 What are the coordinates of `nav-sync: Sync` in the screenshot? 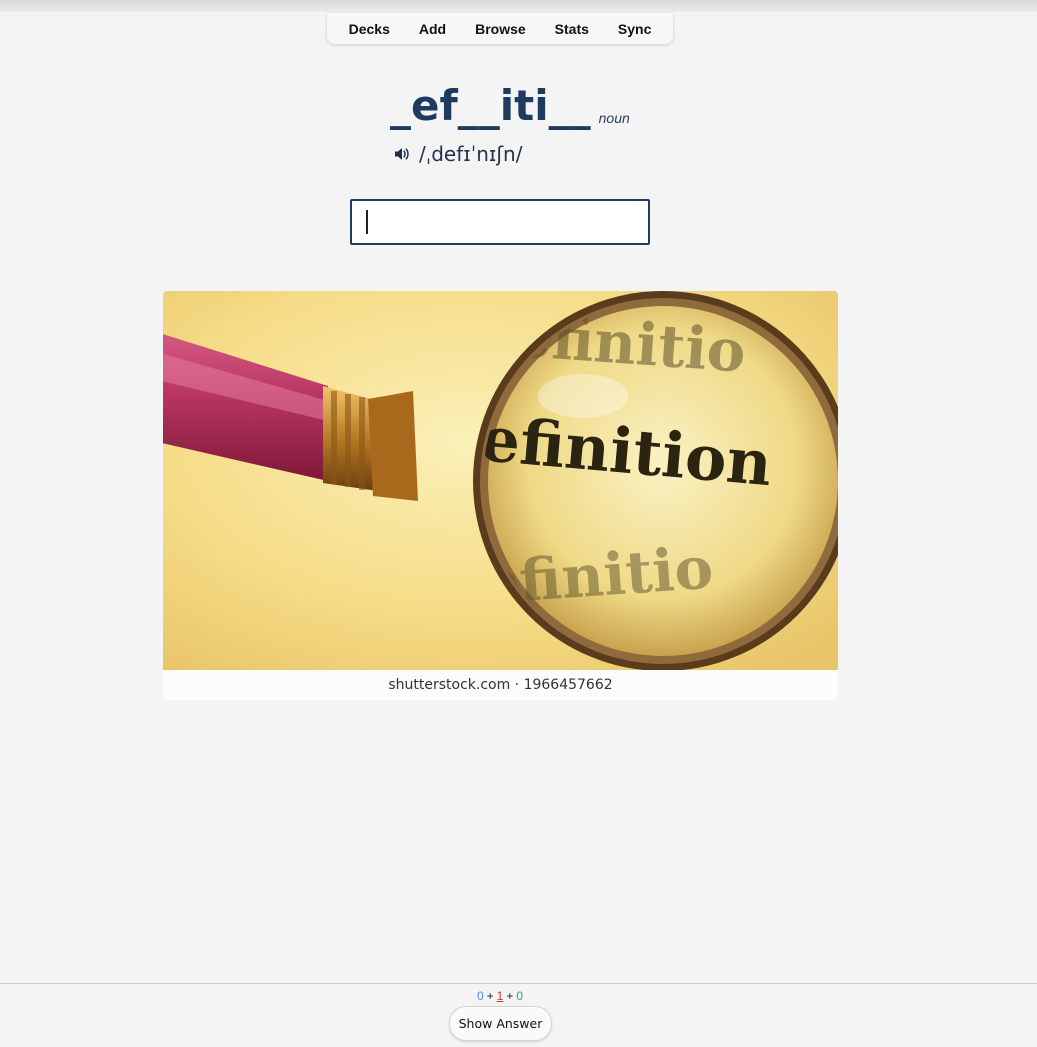 It's located at (634, 29).